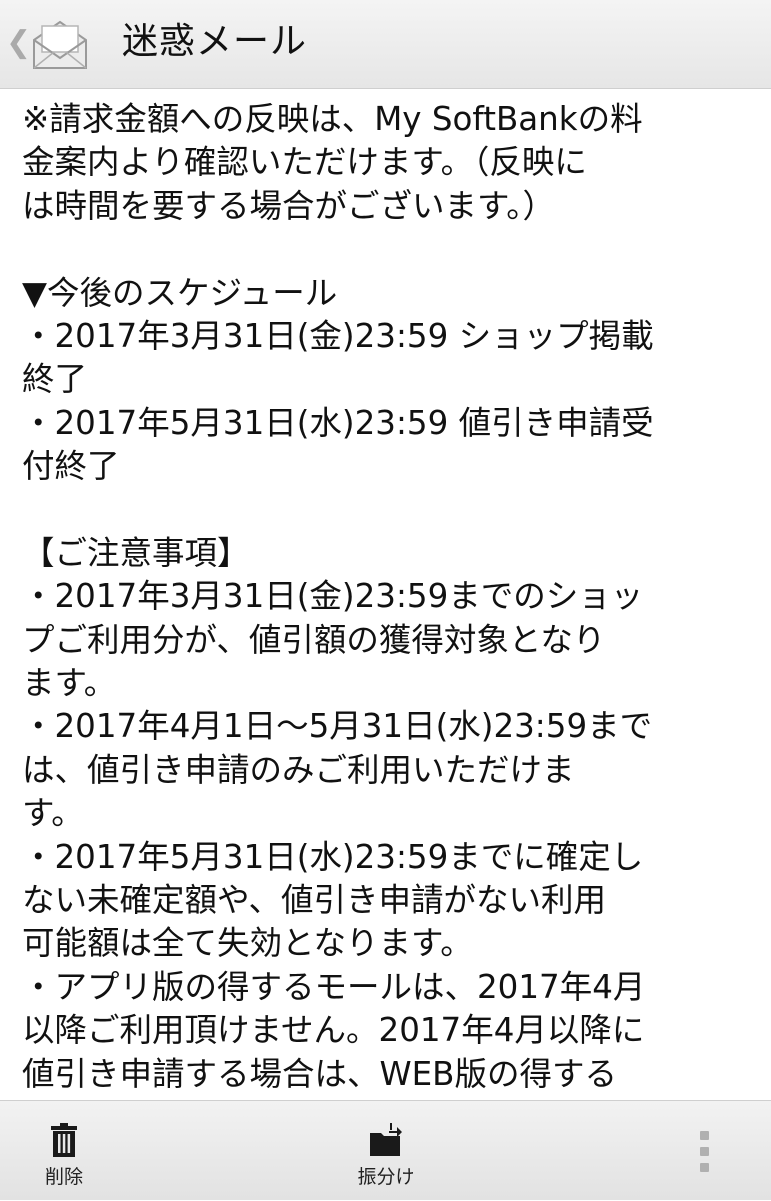 This screenshot has width=771, height=1201. What do you see at coordinates (215, 41) in the screenshot?
I see `page-title: 迷惑メール` at bounding box center [215, 41].